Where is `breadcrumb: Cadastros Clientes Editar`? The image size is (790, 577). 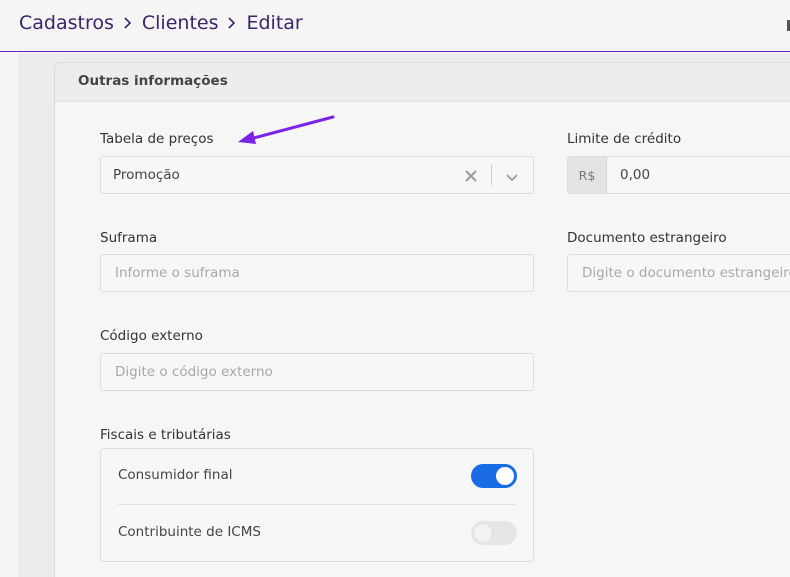
breadcrumb: Cadastros Clientes Editar is located at coordinates (161, 23).